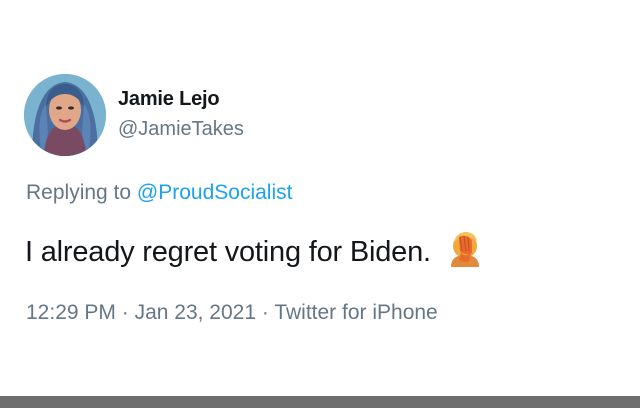 This screenshot has width=640, height=408. Describe the element at coordinates (71, 312) in the screenshot. I see `tweet-time: 12:29 PM` at that location.